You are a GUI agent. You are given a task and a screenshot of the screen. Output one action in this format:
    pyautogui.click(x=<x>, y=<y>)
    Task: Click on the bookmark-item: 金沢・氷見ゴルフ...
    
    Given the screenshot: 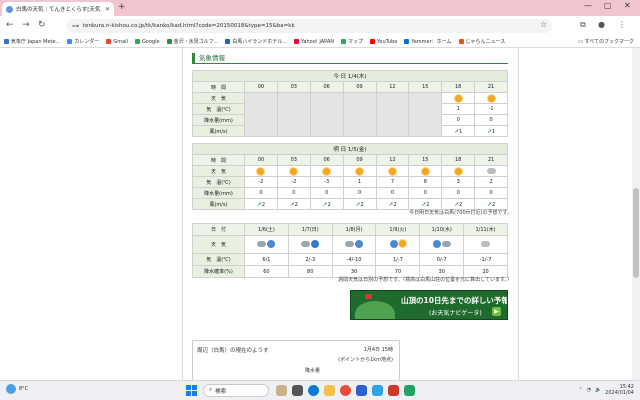 What is the action you would take?
    pyautogui.click(x=192, y=41)
    